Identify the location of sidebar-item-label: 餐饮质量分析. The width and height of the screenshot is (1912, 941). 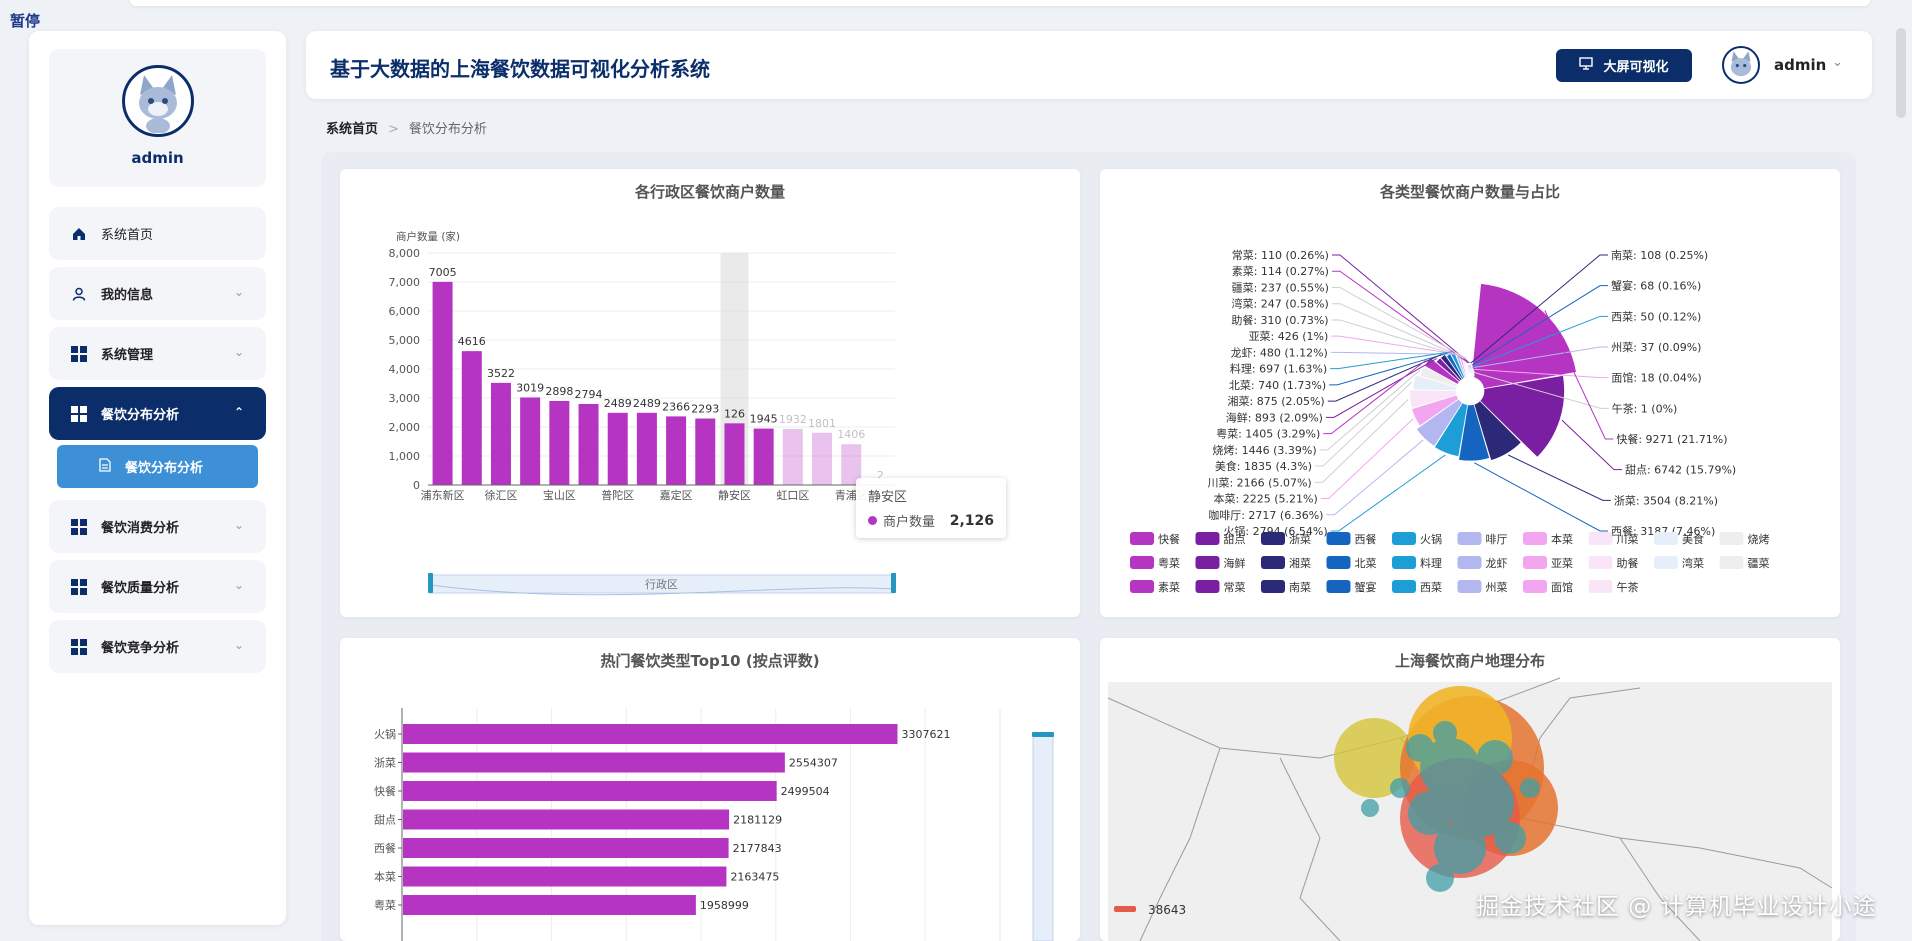
(140, 588).